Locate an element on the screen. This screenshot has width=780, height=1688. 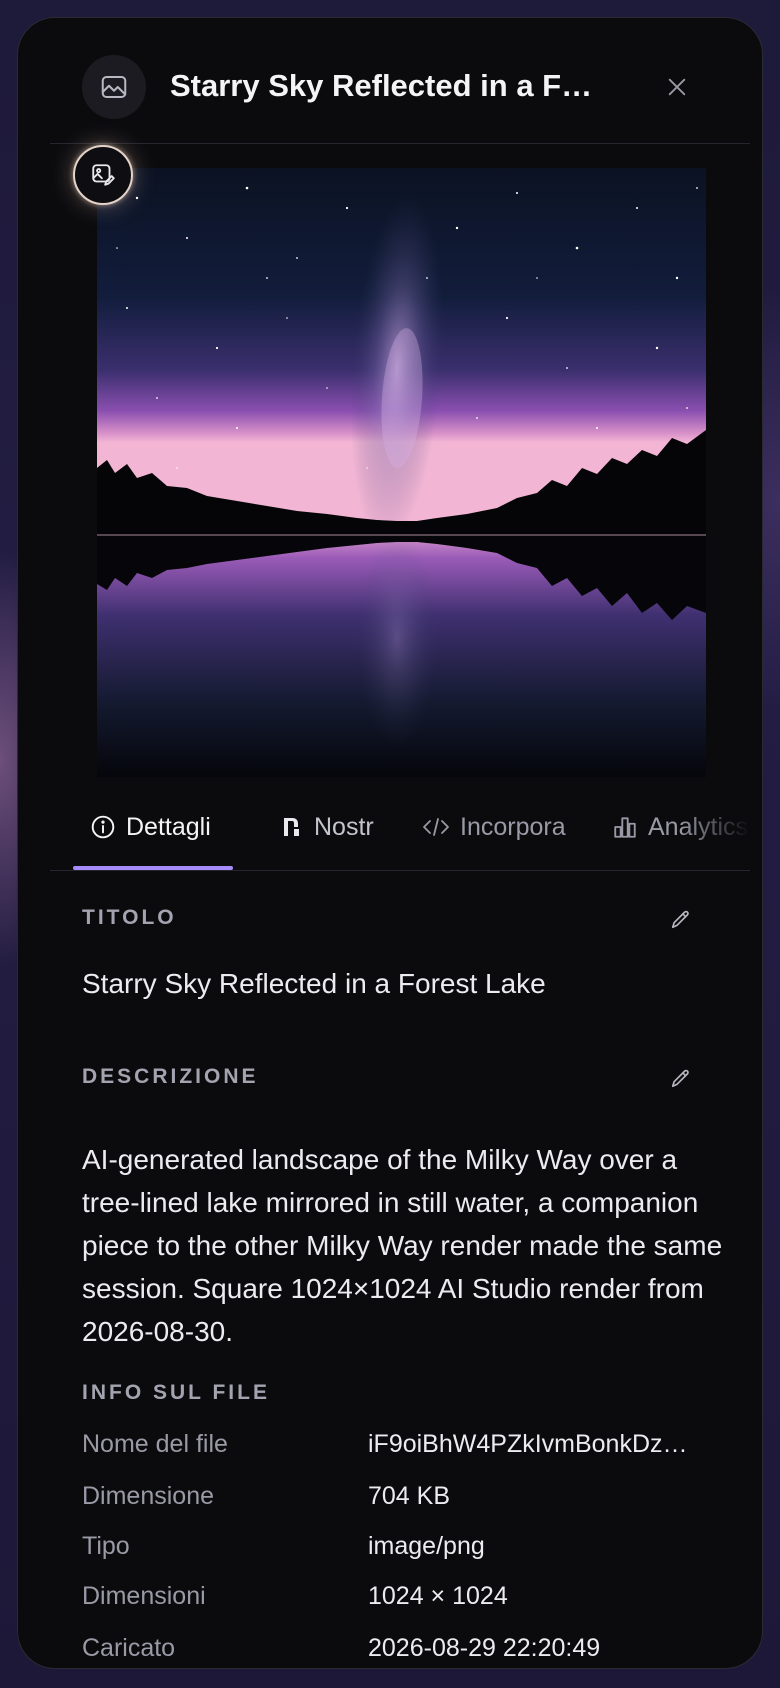
tab-label: Analytics is located at coordinates (698, 826).